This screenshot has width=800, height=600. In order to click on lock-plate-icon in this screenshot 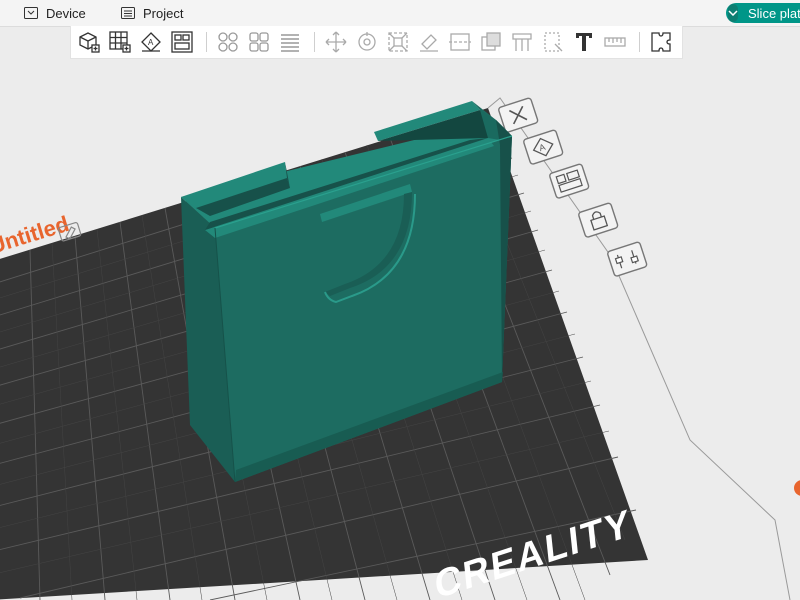, I will do `click(598, 220)`.